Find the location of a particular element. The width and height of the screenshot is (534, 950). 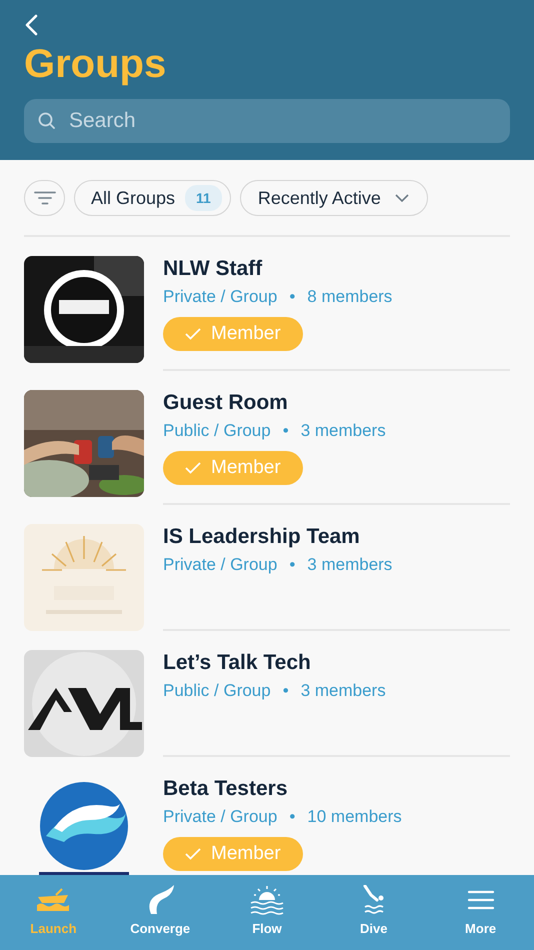

group-count: 11 is located at coordinates (203, 198).